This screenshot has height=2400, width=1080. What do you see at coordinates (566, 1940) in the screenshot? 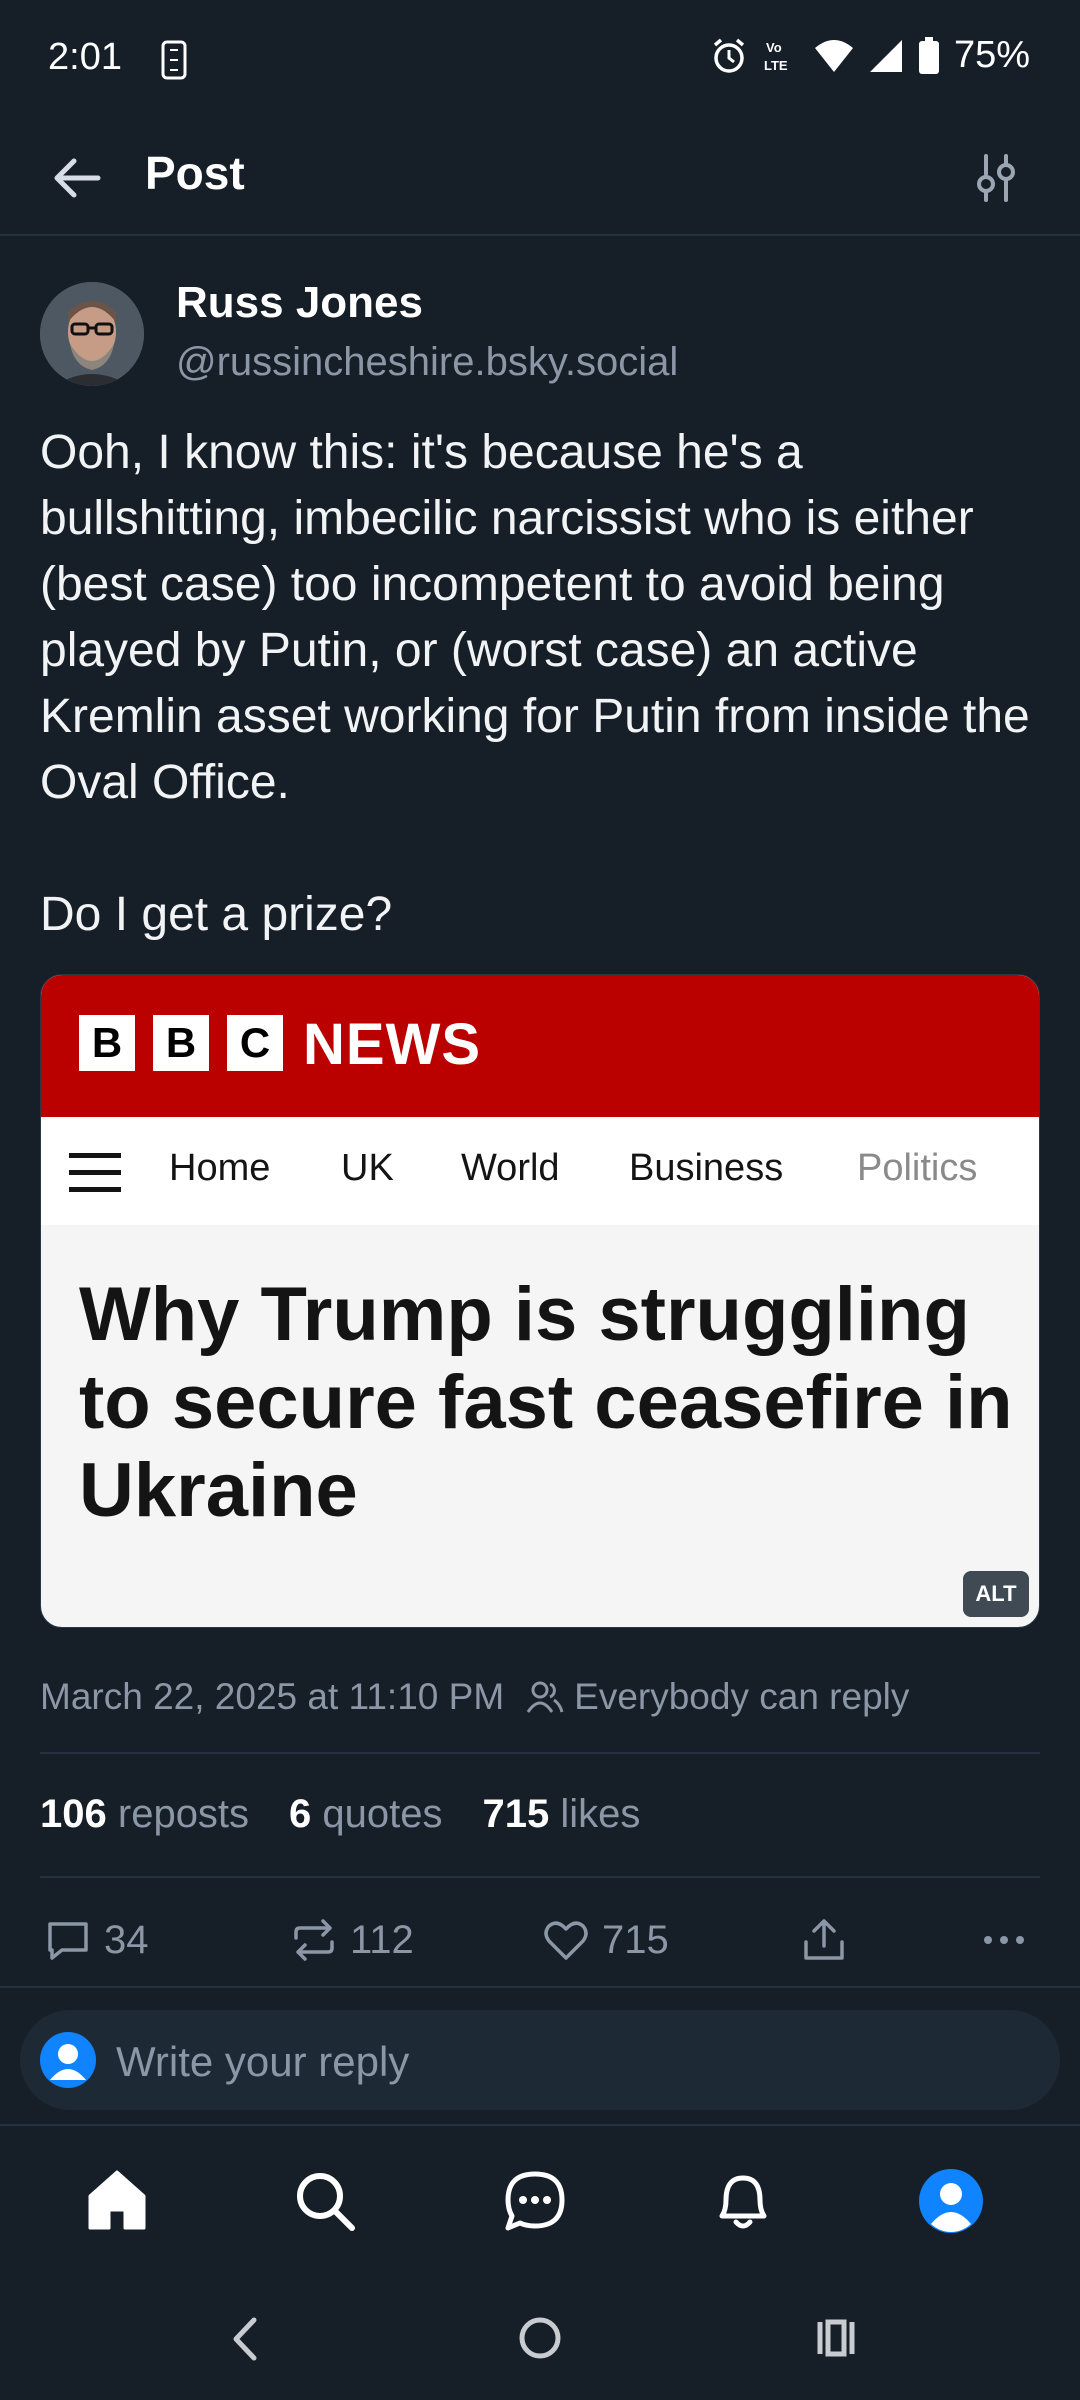
I see `heart-icon` at bounding box center [566, 1940].